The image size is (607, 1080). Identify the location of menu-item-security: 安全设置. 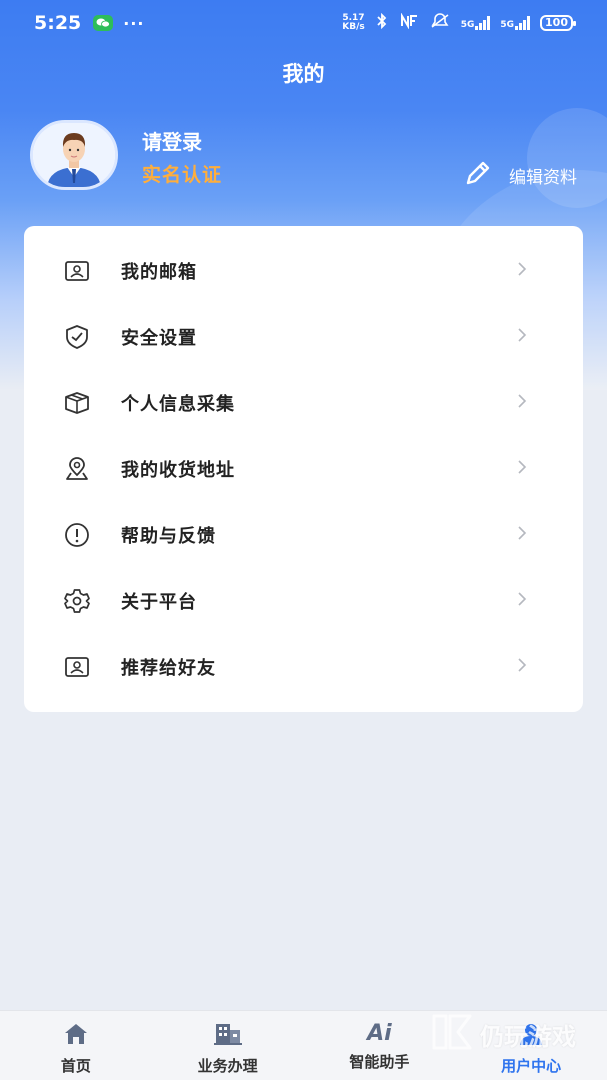
(303, 337).